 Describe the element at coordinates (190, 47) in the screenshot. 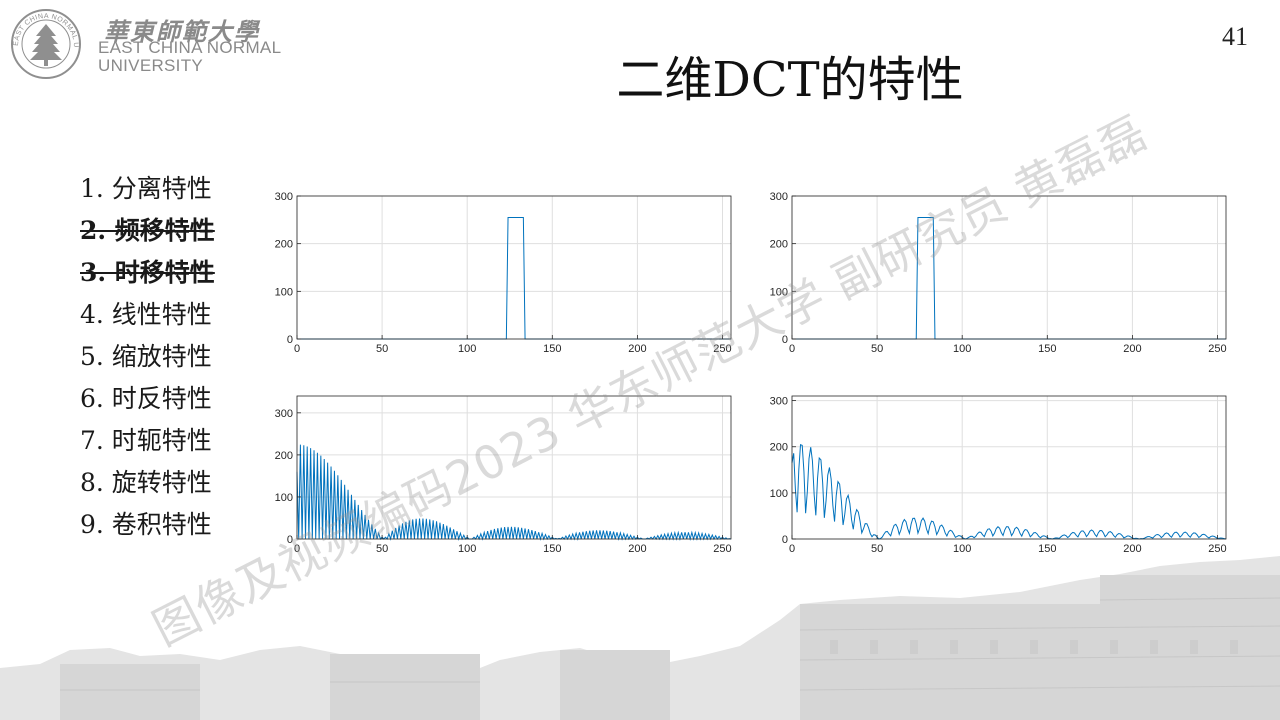

I see `logo-english-line-1: EAST CHINA NORMAL` at that location.